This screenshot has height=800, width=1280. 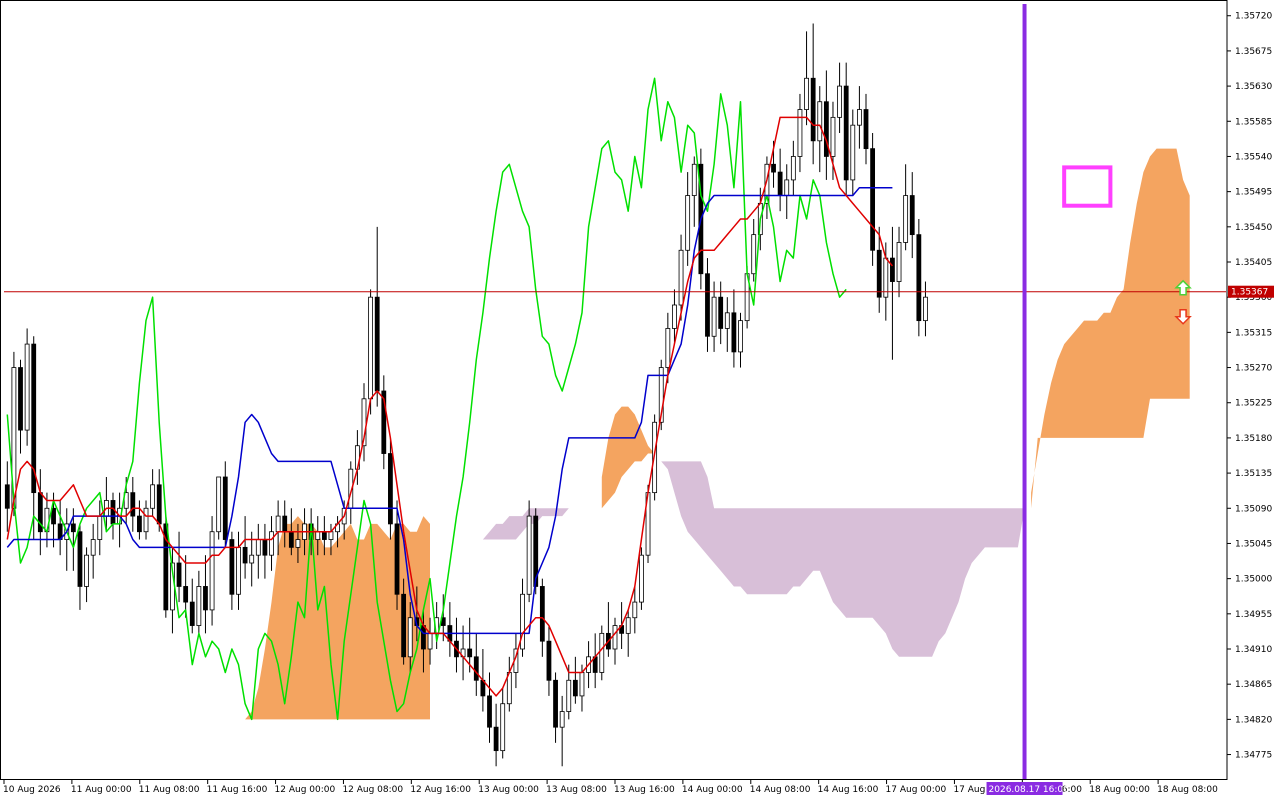 What do you see at coordinates (32, 790) in the screenshot?
I see `x-tick-label: 10 Aug 2026` at bounding box center [32, 790].